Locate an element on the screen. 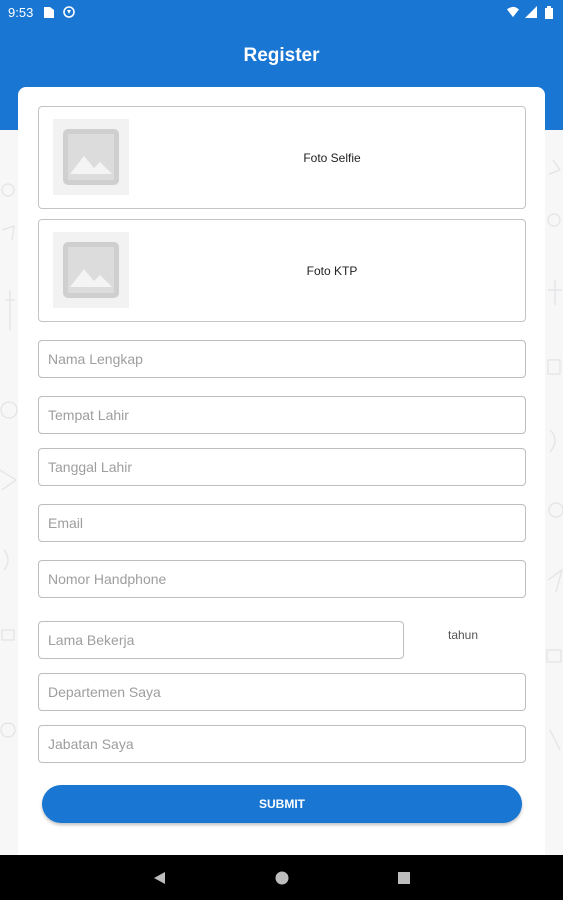 Image resolution: width=563 pixels, height=900 pixels. departemen-input is located at coordinates (282, 692).